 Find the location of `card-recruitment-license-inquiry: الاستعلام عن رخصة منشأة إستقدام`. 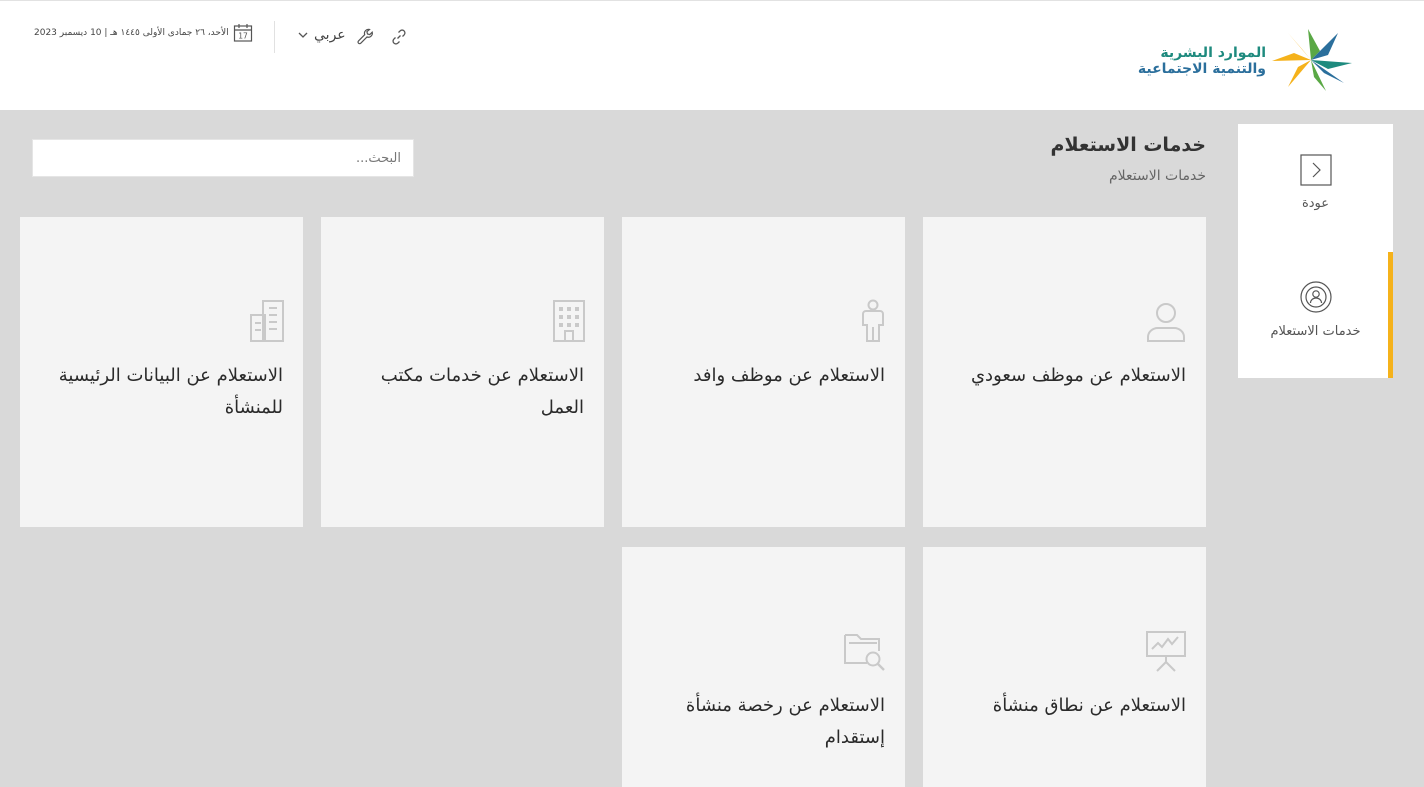

card-recruitment-license-inquiry: الاستعلام عن رخصة منشأة إستقدام is located at coordinates (763, 667).